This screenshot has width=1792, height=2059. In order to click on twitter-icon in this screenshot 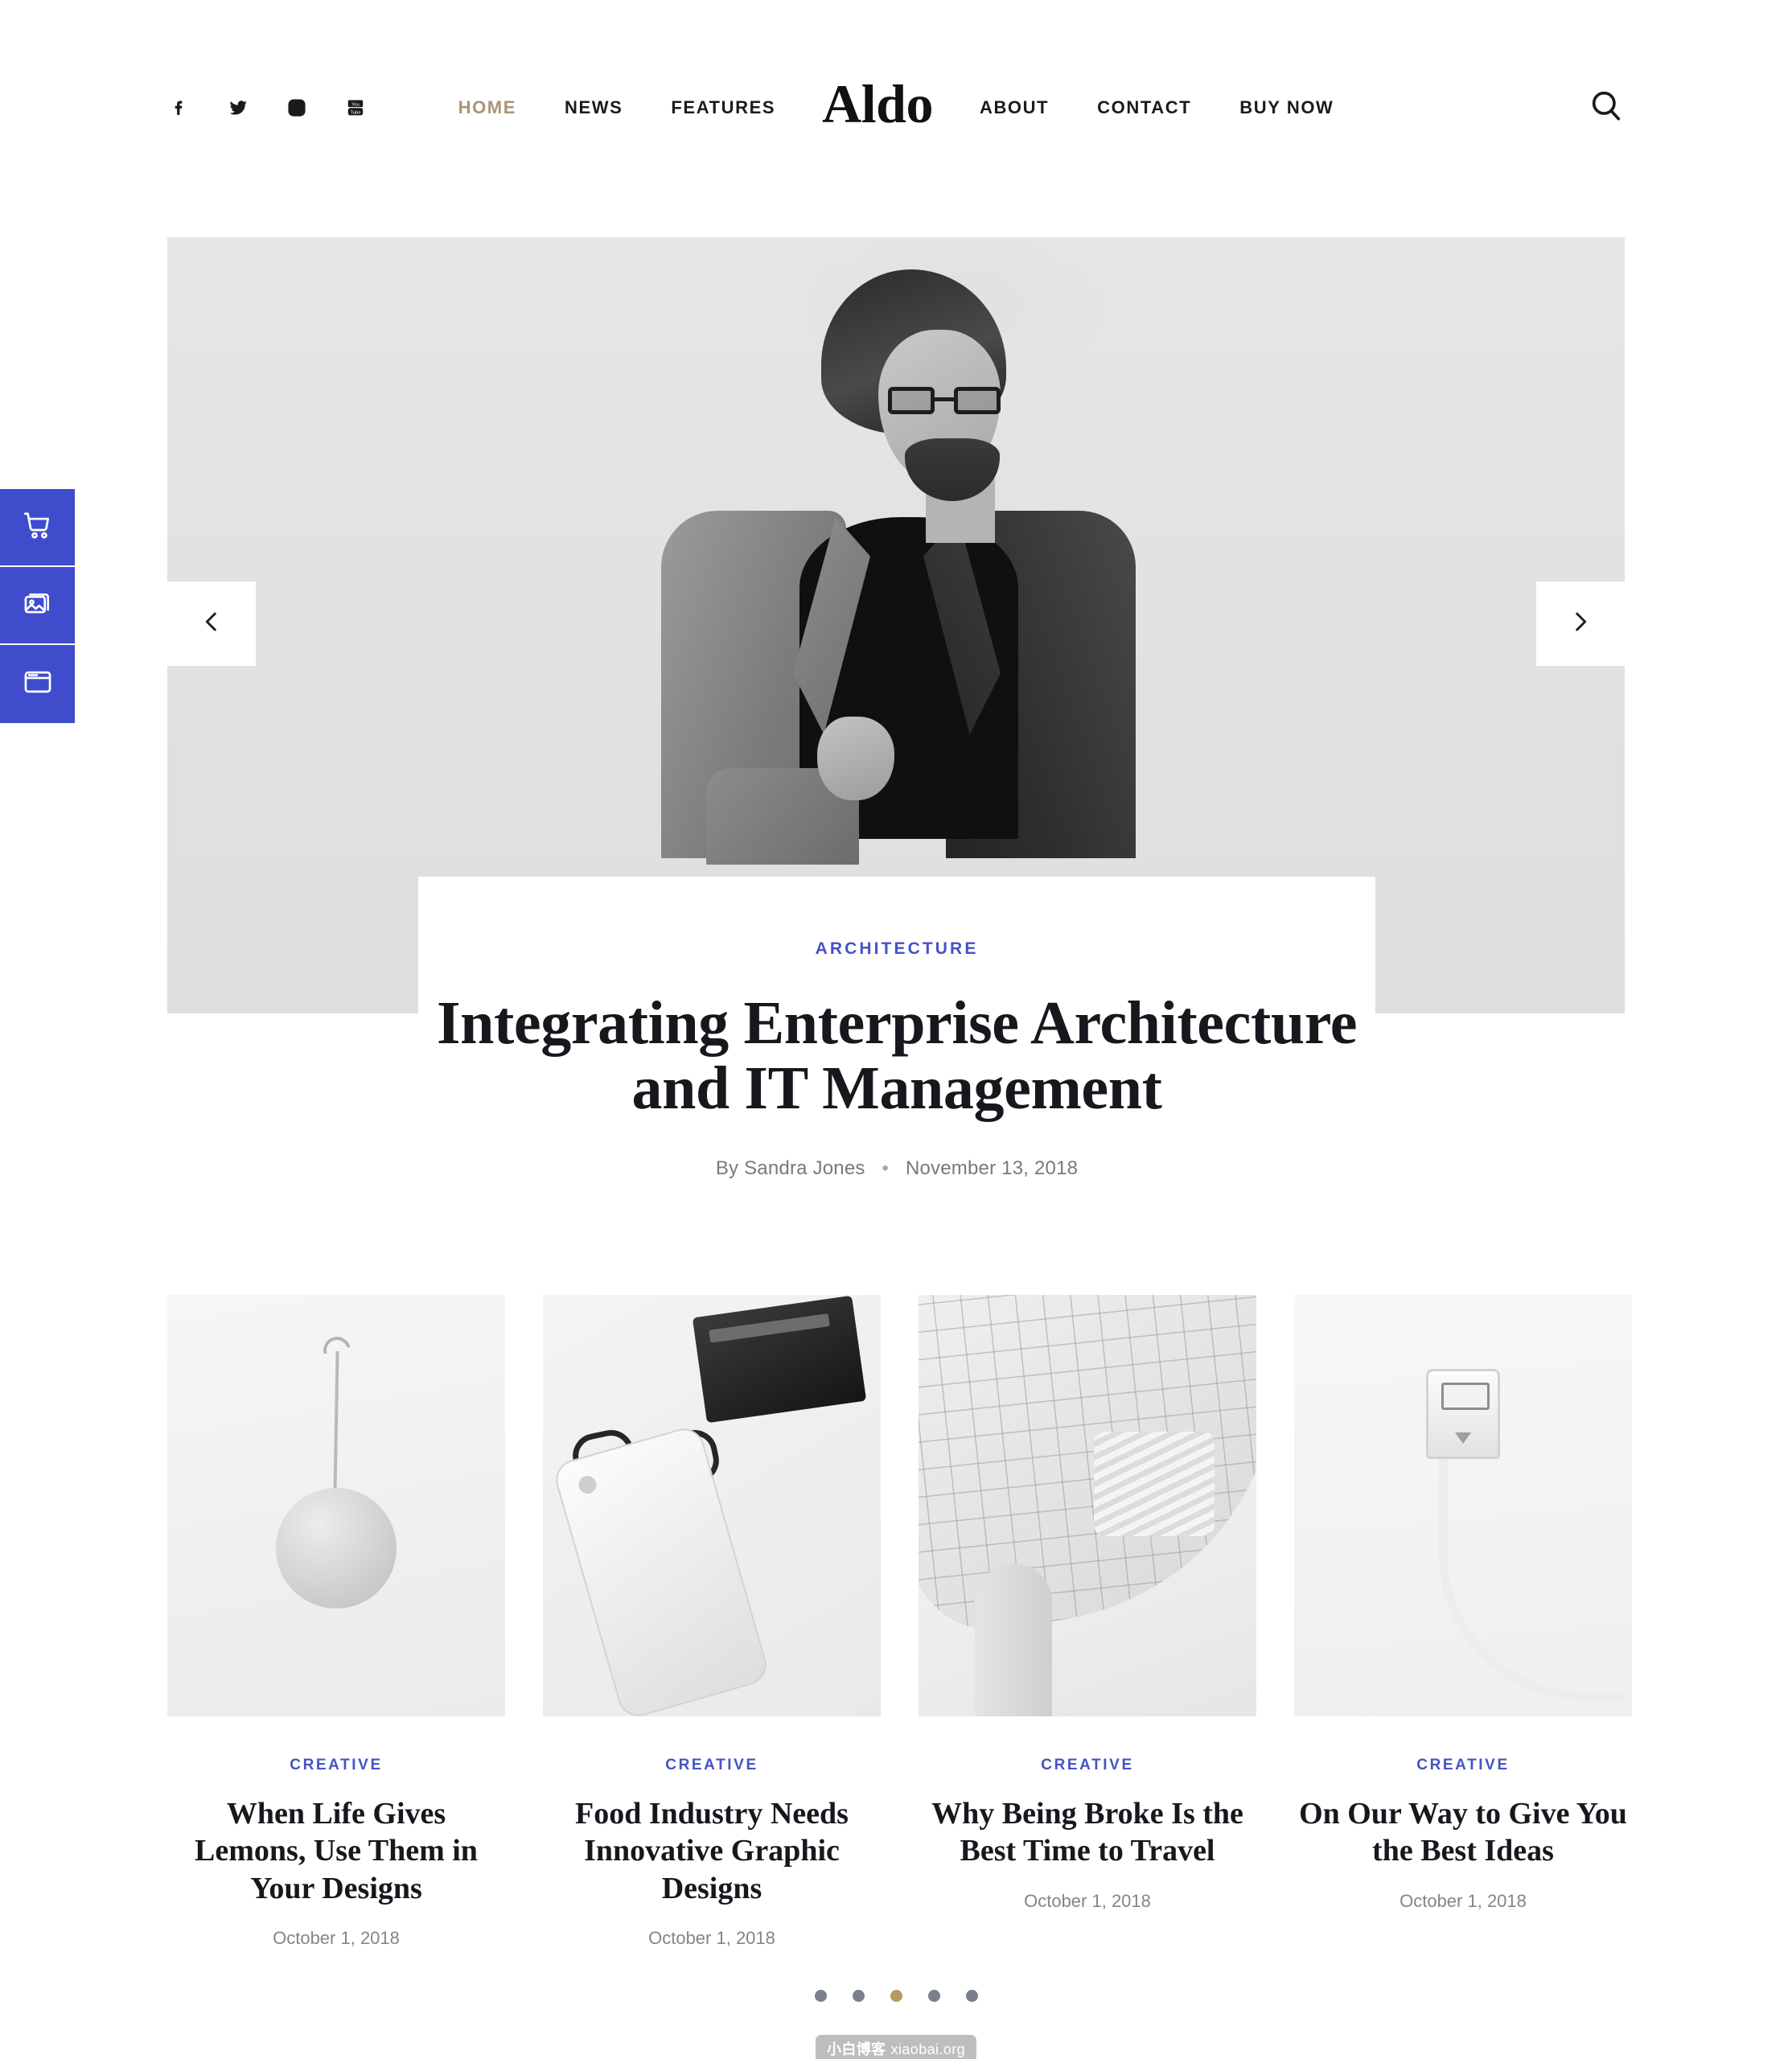, I will do `click(238, 108)`.